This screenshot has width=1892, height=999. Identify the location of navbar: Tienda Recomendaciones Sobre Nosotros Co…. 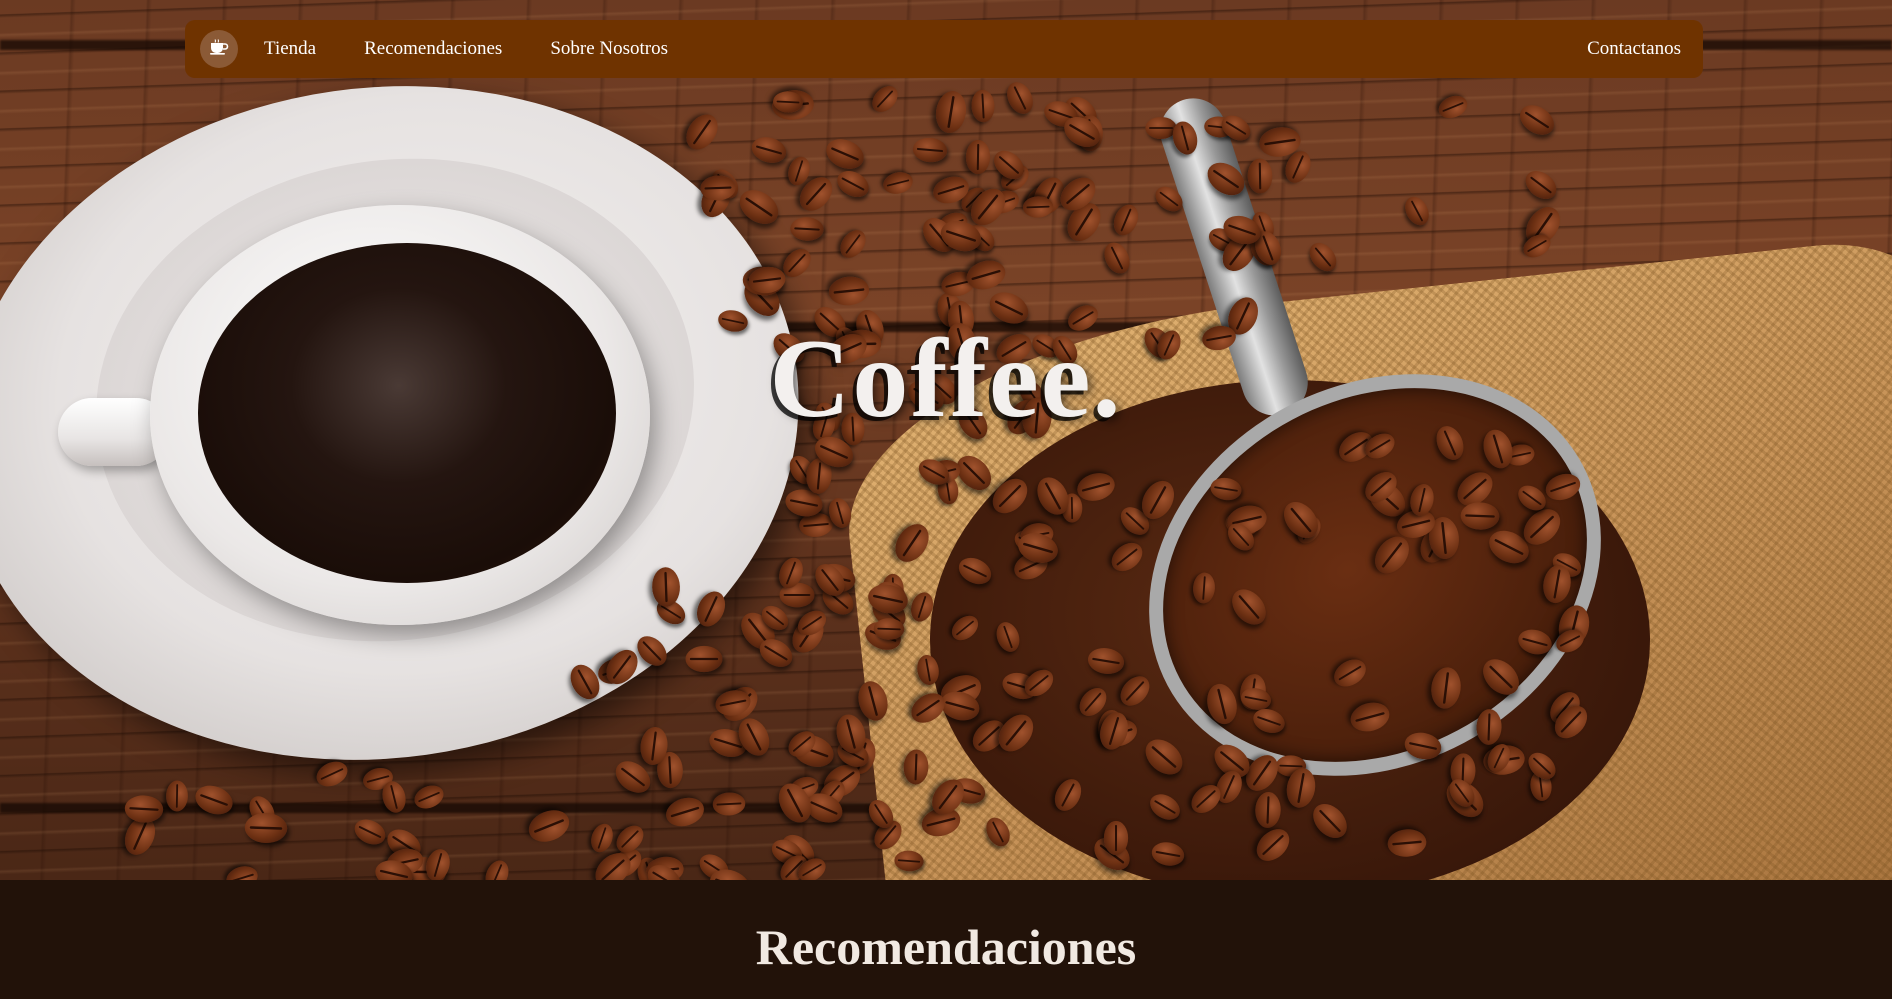
(944, 49).